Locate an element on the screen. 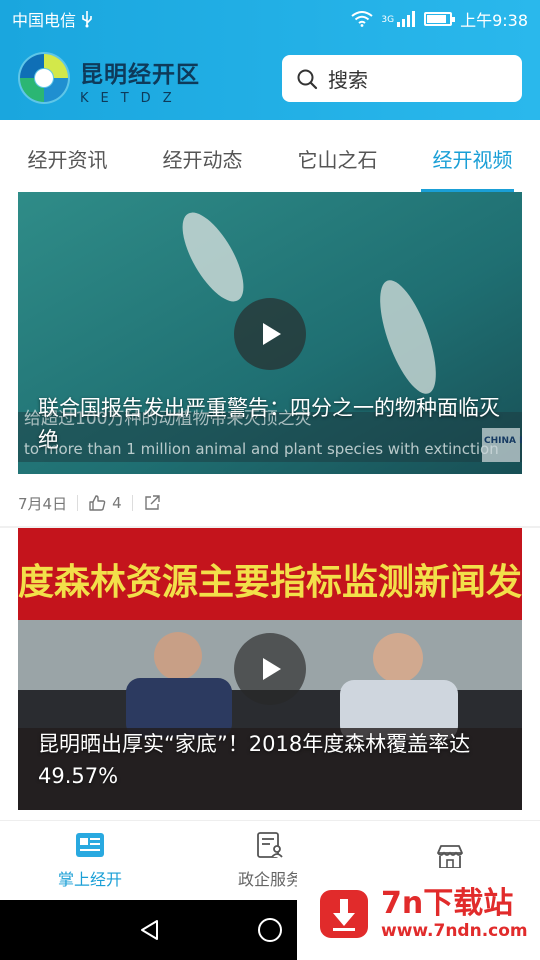 The width and height of the screenshot is (540, 960). brand-name: 昆明经开区 is located at coordinates (140, 75).